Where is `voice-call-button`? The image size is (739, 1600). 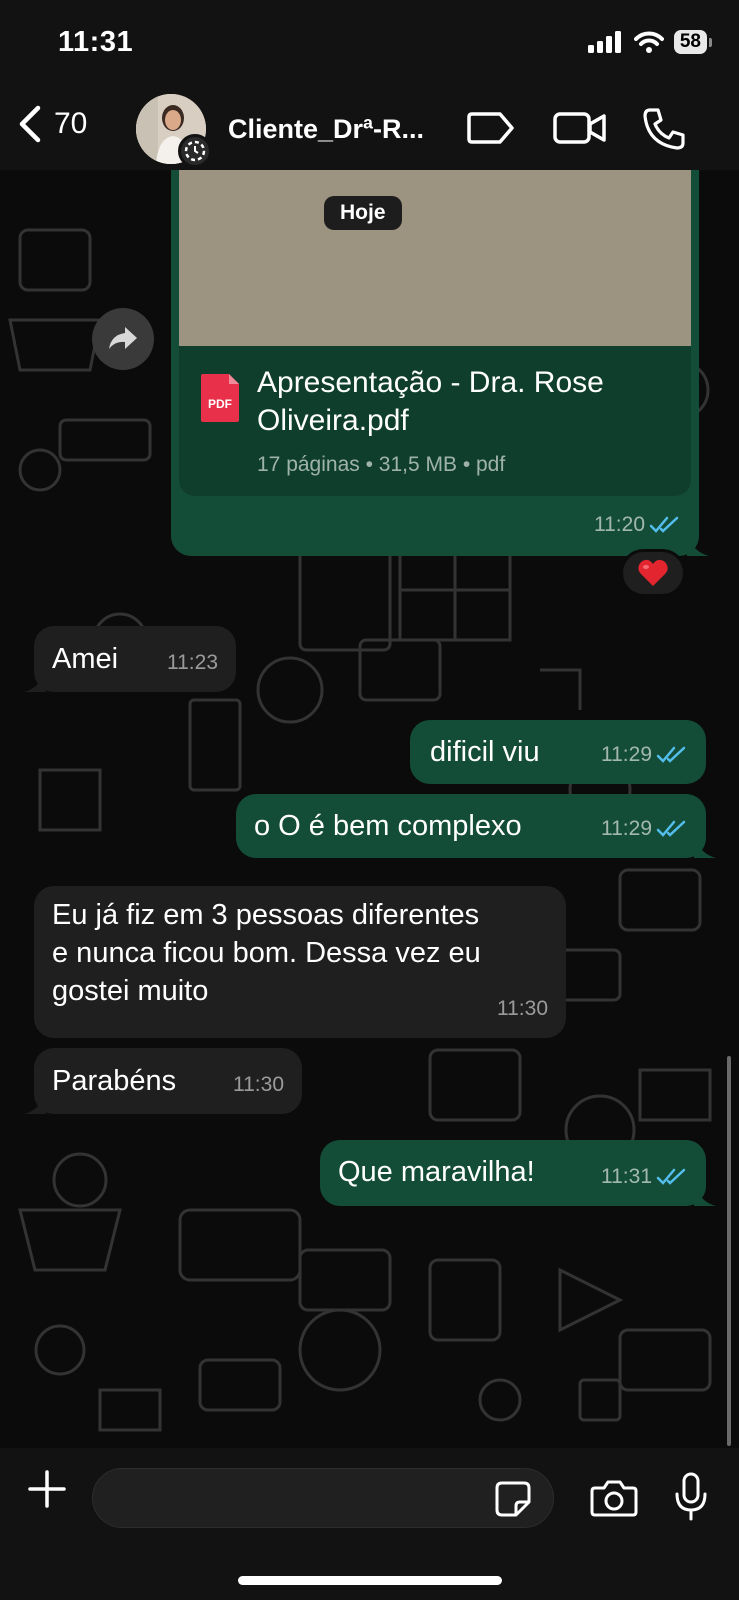
voice-call-button is located at coordinates (664, 131).